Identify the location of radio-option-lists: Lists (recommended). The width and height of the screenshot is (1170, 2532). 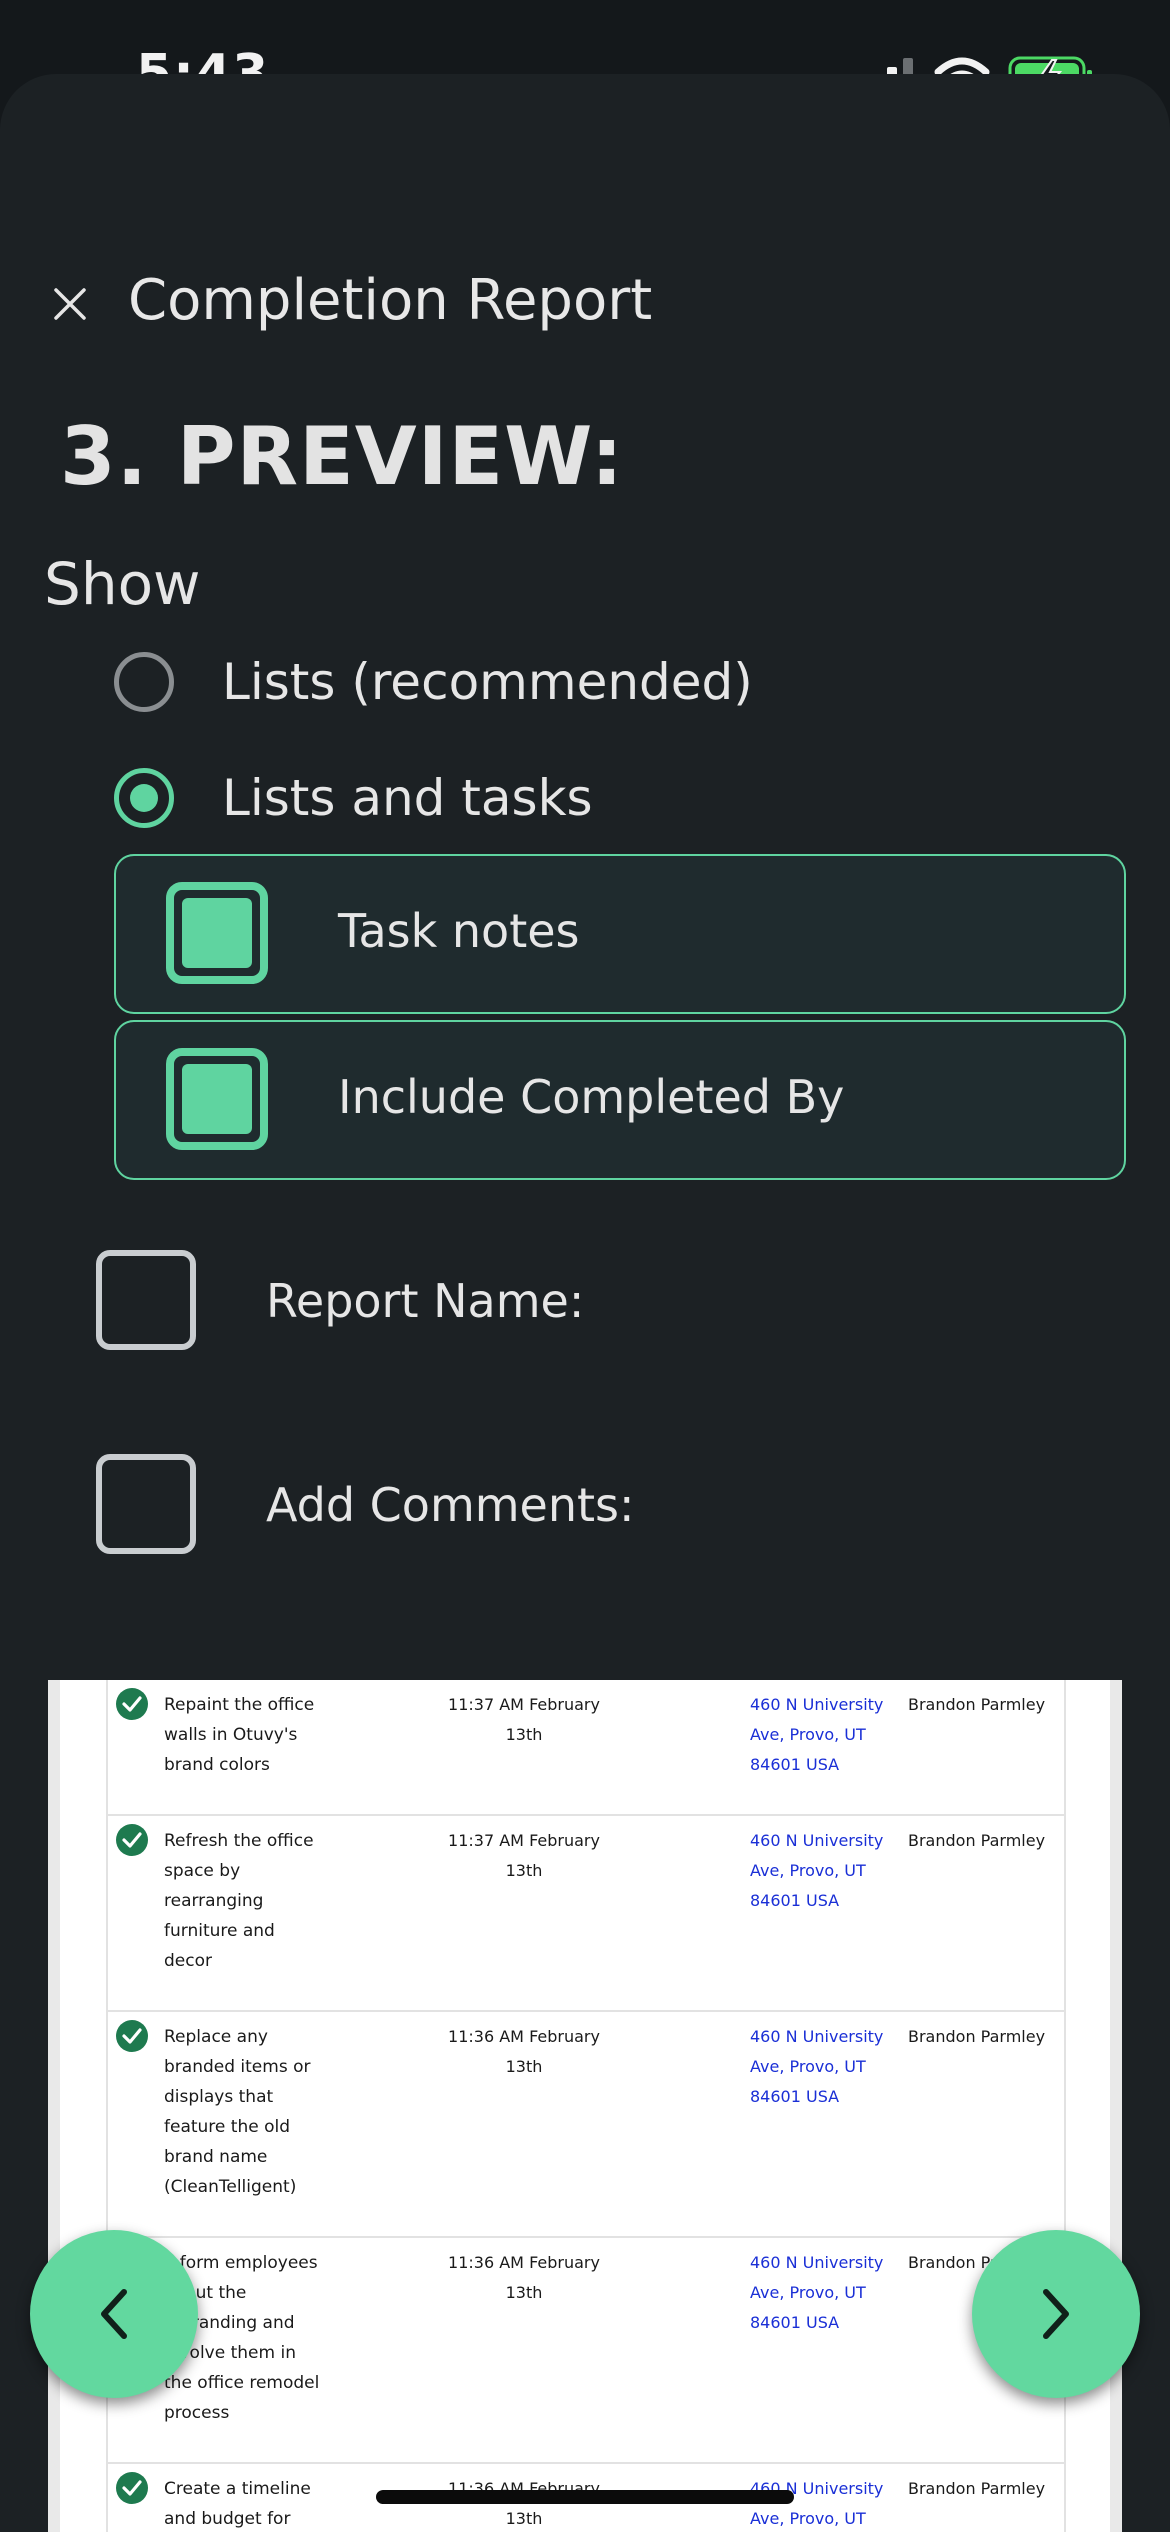
(433, 682).